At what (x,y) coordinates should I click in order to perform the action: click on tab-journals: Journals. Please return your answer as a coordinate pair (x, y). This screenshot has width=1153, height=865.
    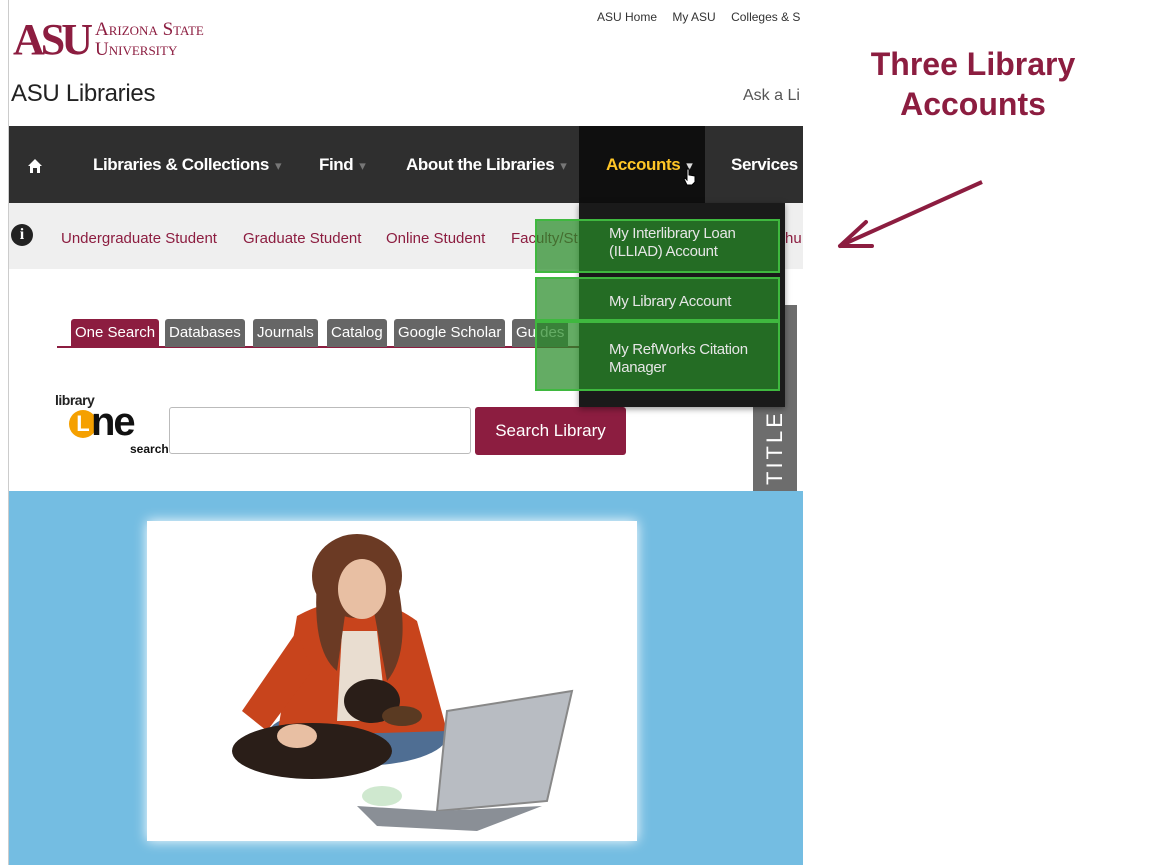
    Looking at the image, I should click on (285, 333).